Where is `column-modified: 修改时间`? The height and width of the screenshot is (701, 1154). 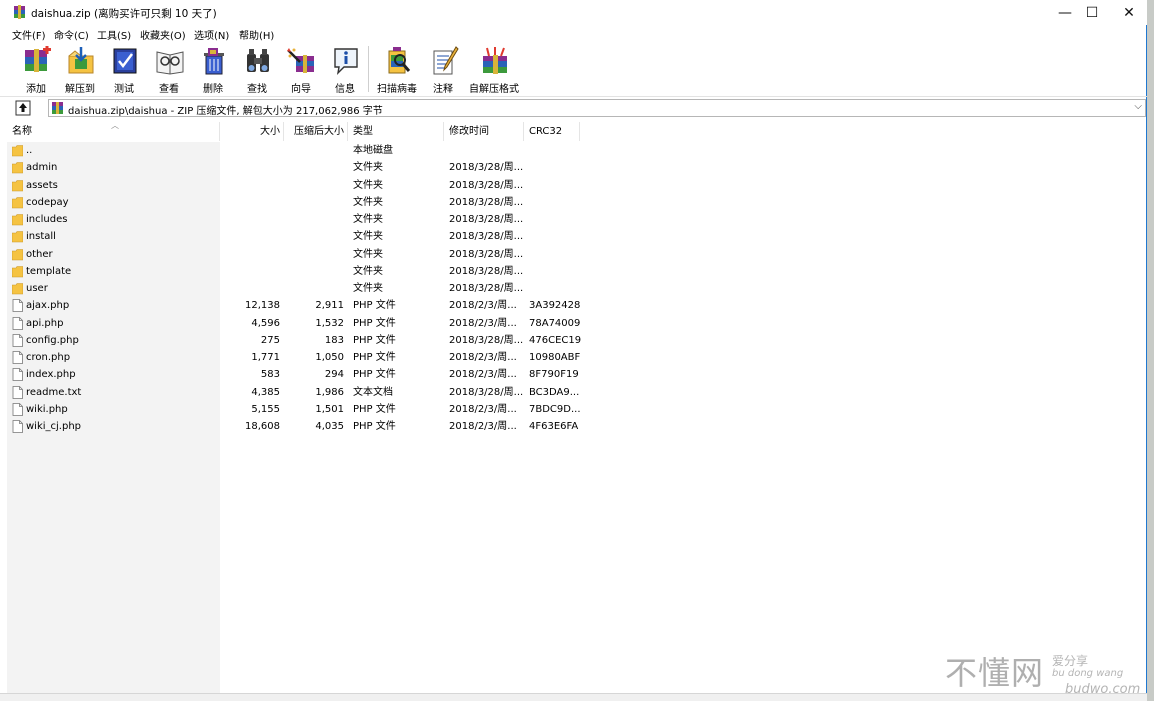 column-modified: 修改时间 is located at coordinates (484, 131).